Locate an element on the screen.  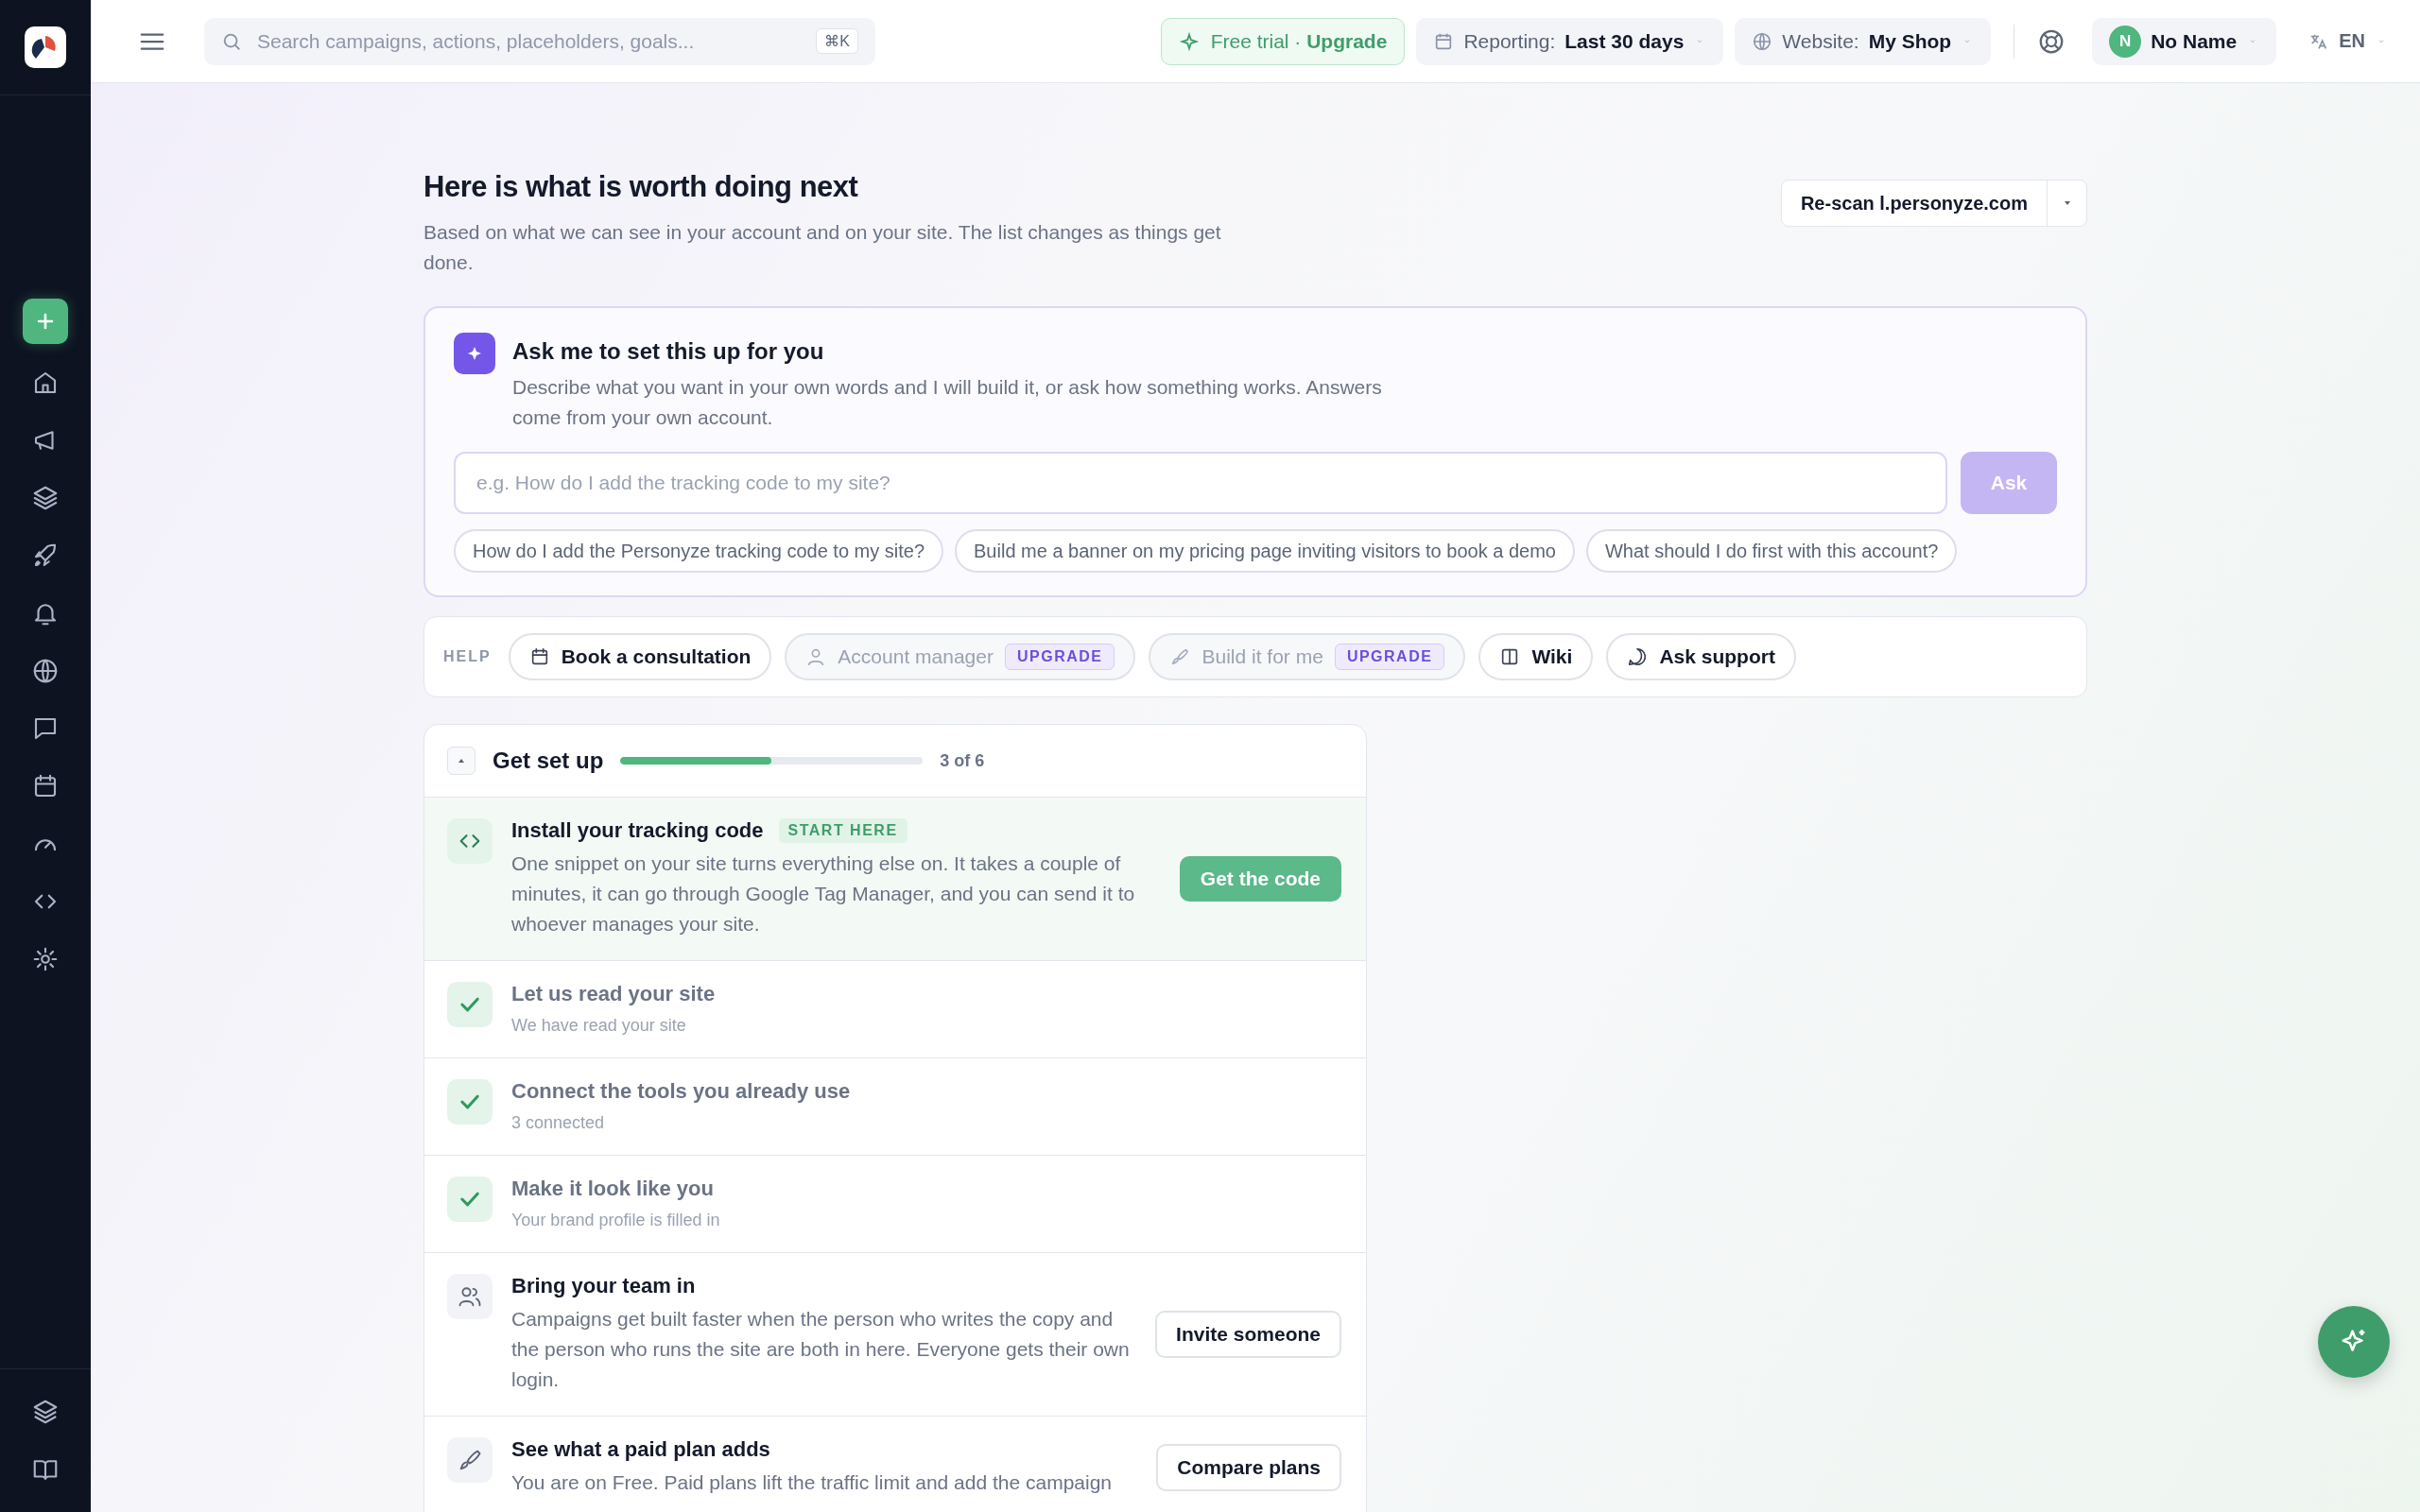
brush-icon is located at coordinates (1180, 656).